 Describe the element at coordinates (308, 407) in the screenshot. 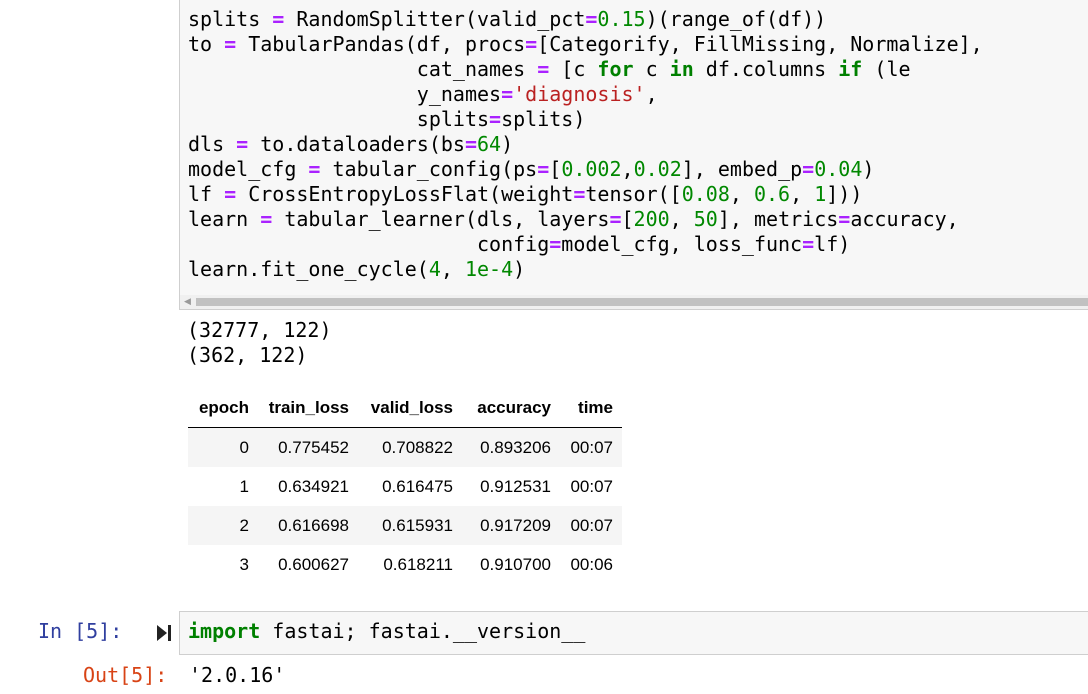

I see `column-header-train-loss: train_loss` at that location.